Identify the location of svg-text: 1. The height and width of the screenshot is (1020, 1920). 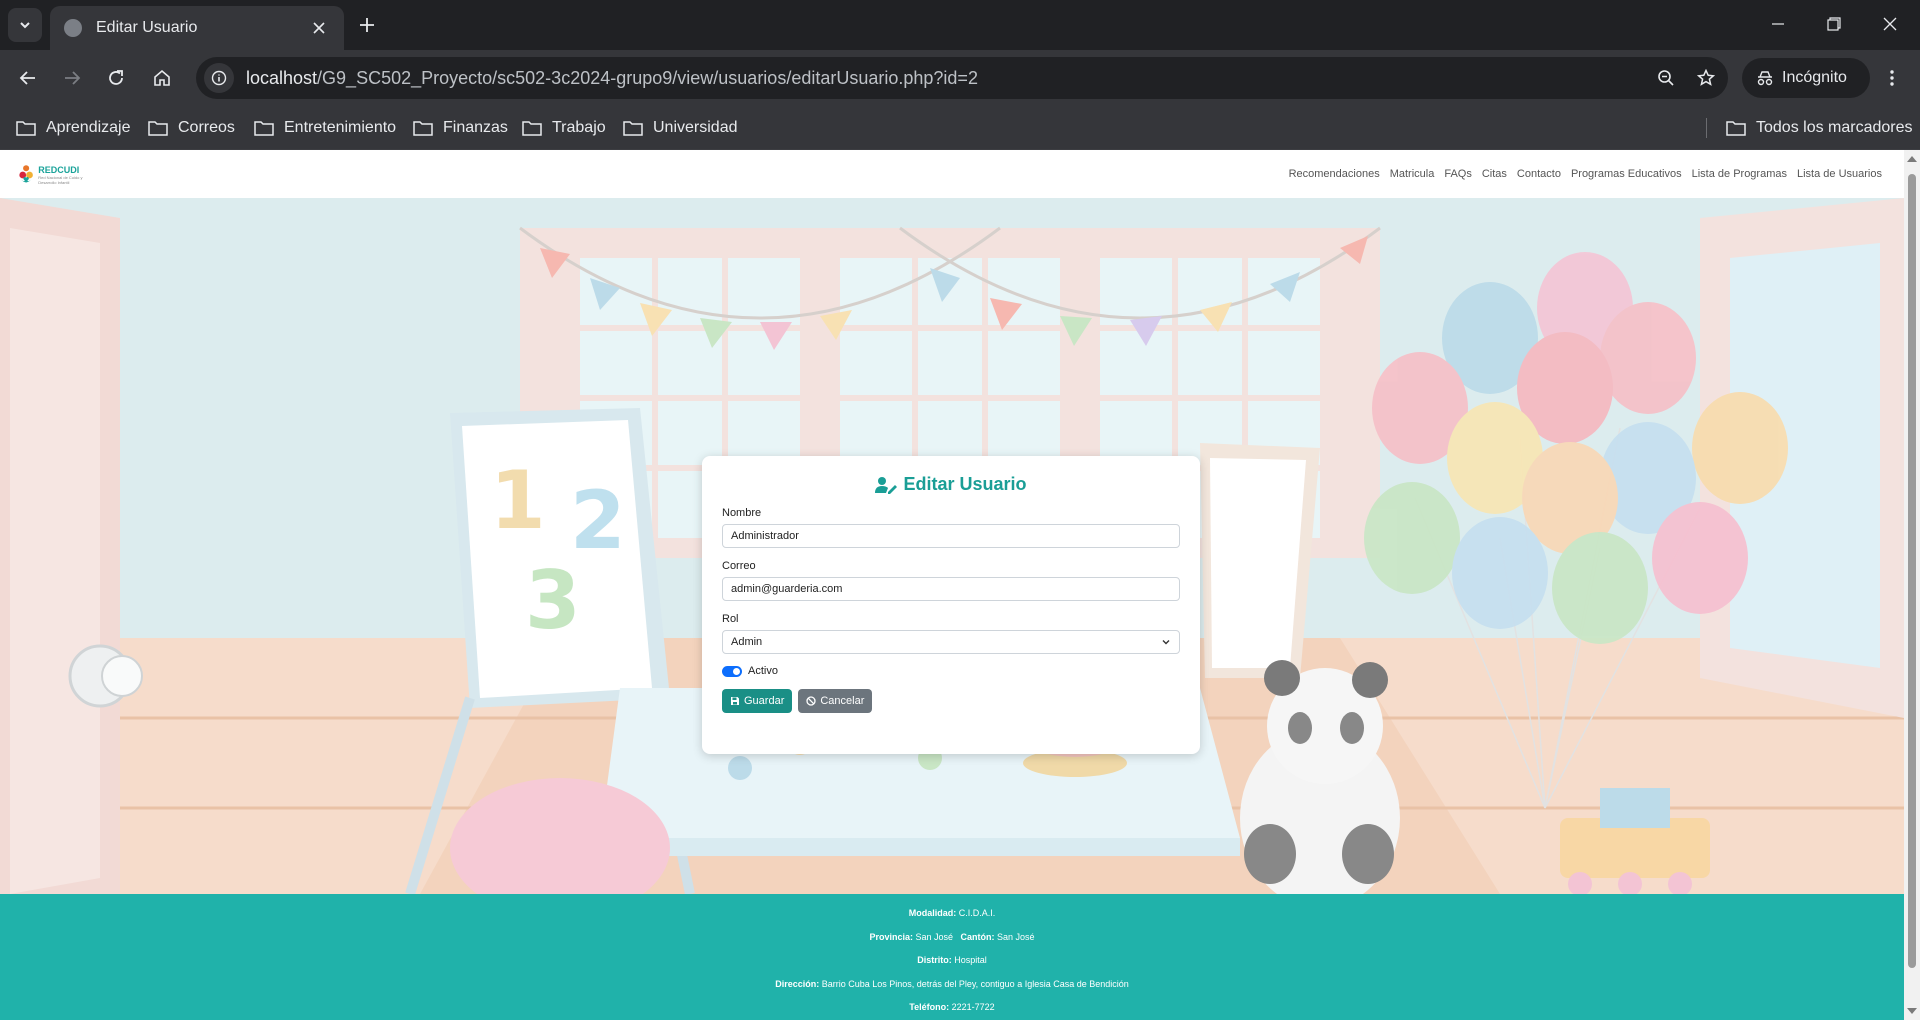
(518, 500).